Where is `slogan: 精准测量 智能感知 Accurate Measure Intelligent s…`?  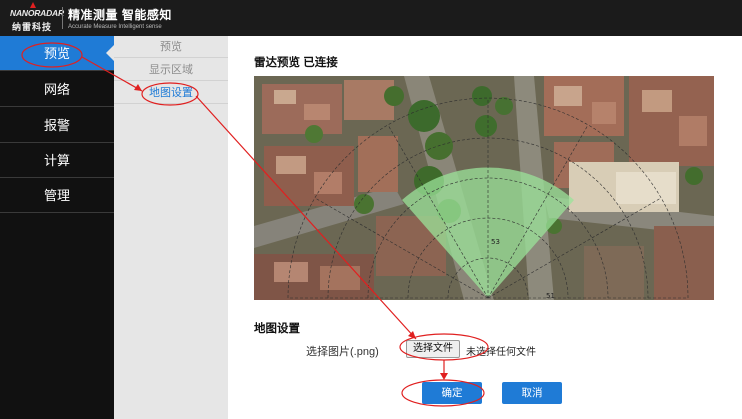
slogan: 精准测量 智能感知 Accurate Measure Intelligent s… is located at coordinates (120, 18).